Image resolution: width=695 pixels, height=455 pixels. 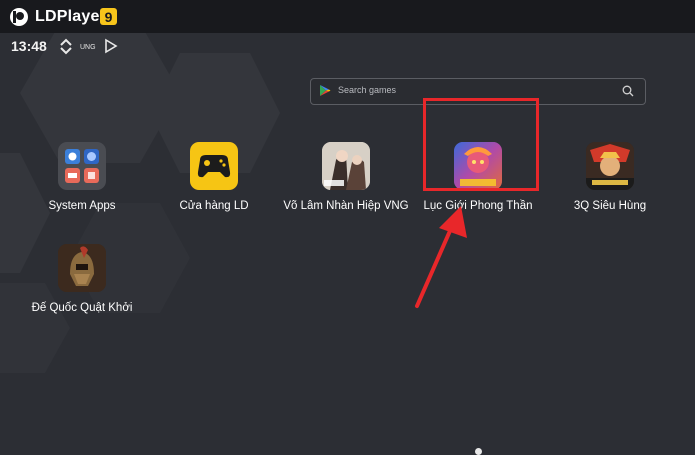 I want to click on red-arrow-icon, so click(x=441, y=257).